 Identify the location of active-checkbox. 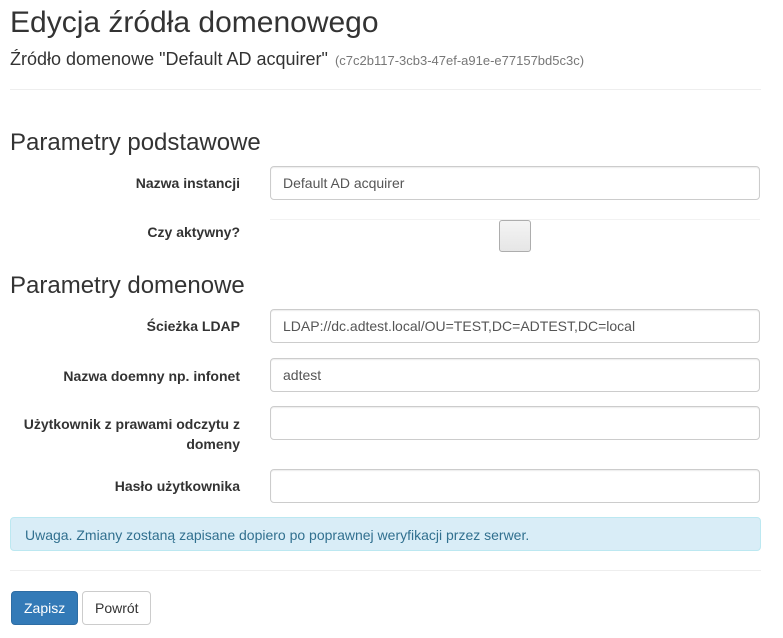
(515, 236).